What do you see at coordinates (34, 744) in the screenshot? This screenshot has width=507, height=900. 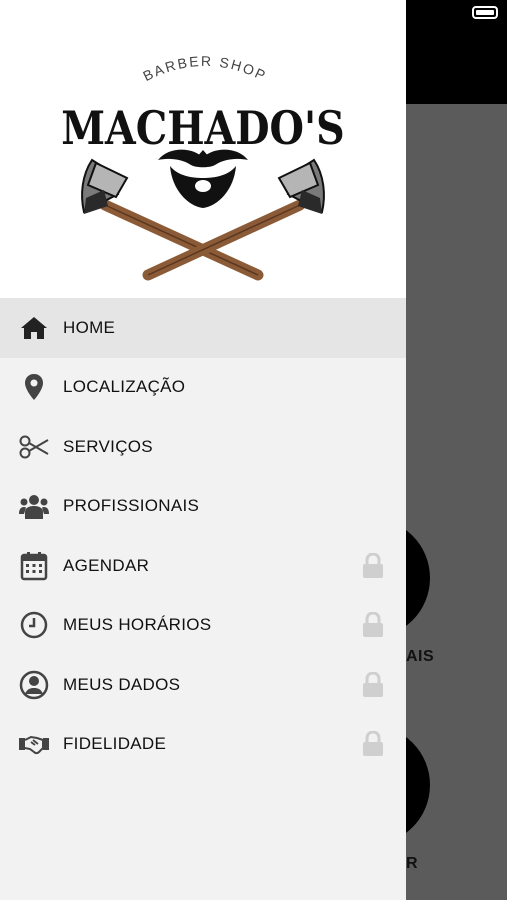 I see `handshake-icon` at bounding box center [34, 744].